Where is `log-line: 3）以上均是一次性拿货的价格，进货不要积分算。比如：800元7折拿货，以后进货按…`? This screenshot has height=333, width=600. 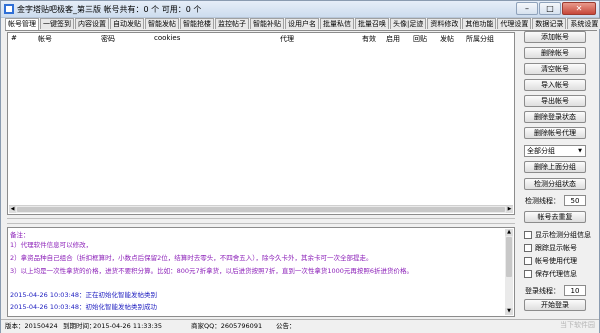
log-line: 3）以上均是一次性拿货的价格，进货不要积分算。比如：800元7折拿货，以后进货按… is located at coordinates (211, 271).